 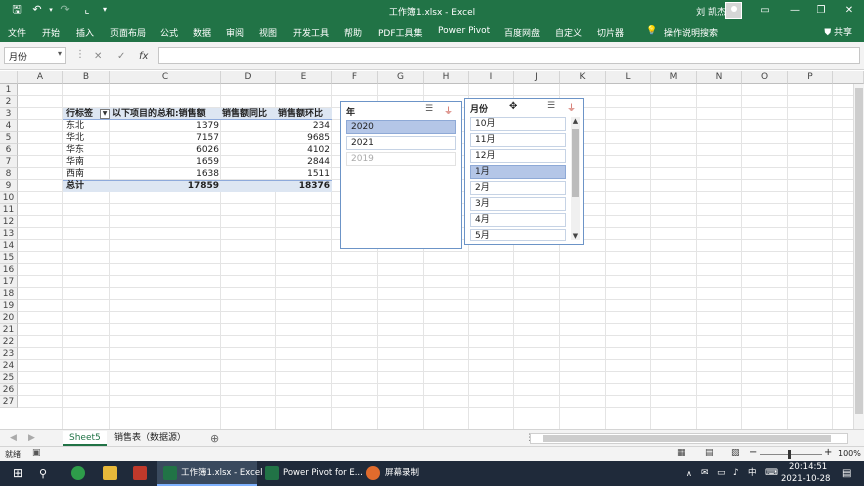 I want to click on sheet-scroll-left-icon: ◀, so click(x=13, y=438).